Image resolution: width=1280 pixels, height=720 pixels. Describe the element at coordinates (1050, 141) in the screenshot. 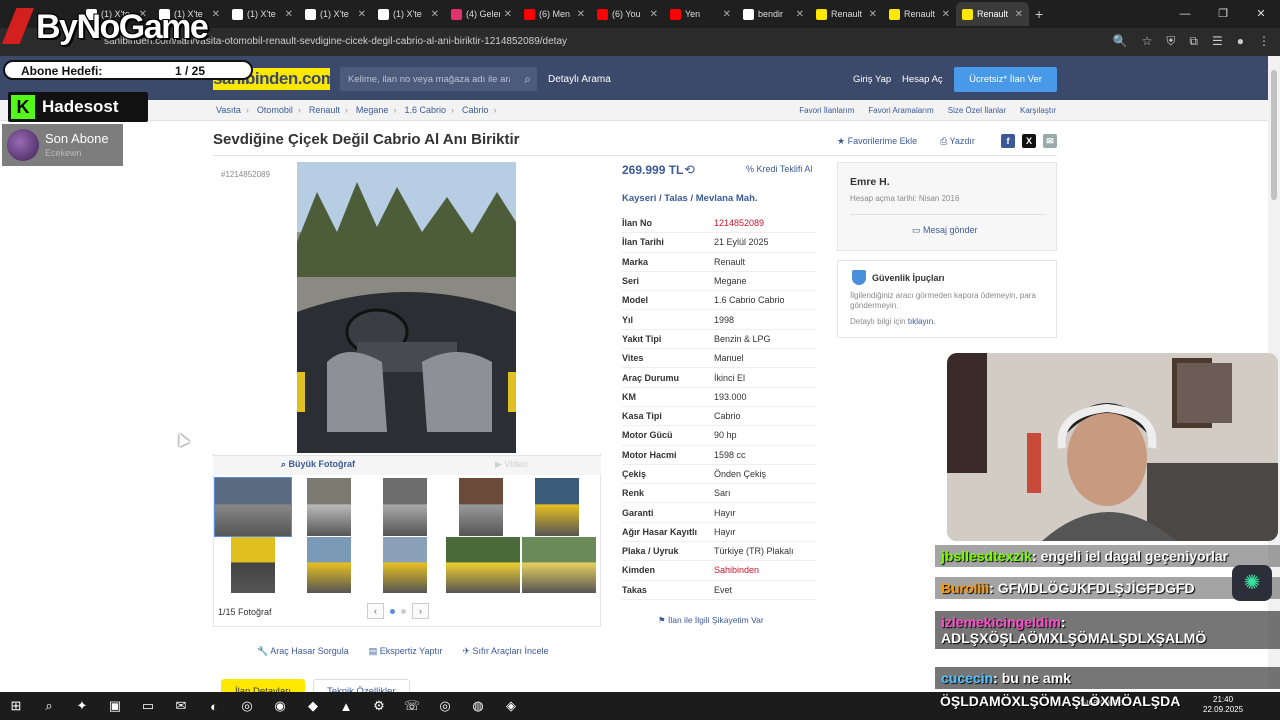

I see `mail-icon: ✉` at that location.